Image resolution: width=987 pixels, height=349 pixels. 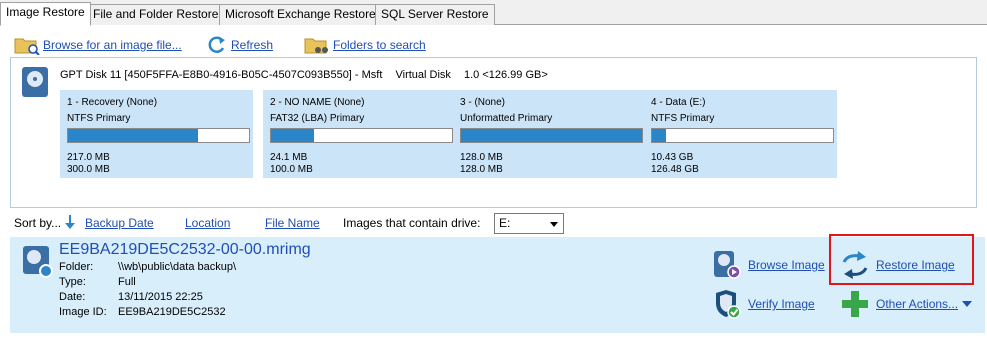 I want to click on partition-type: FAT32 (LBA) Primary, so click(x=317, y=118).